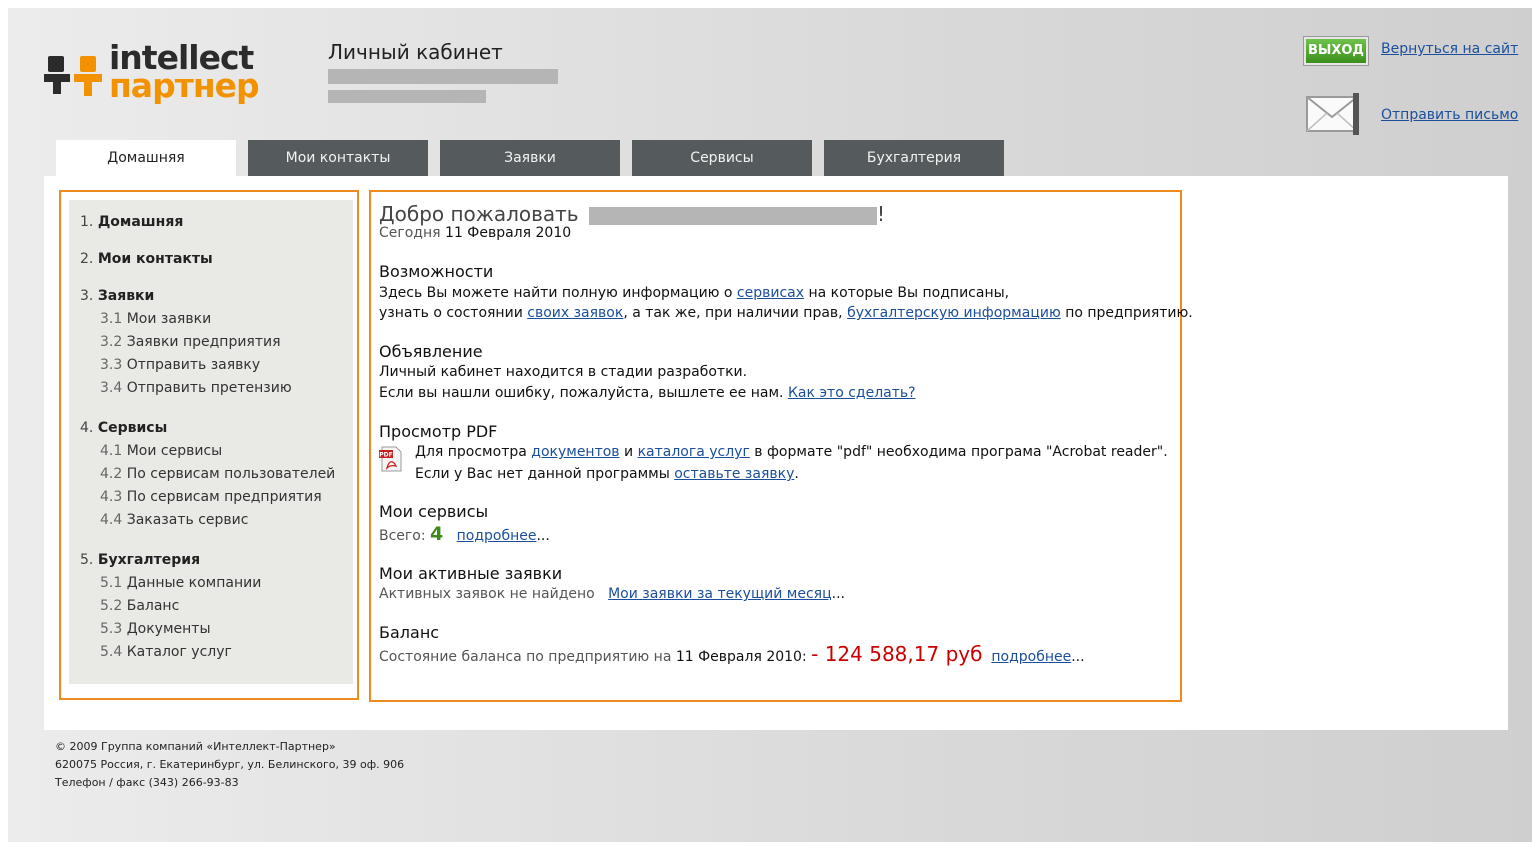 Image resolution: width=1532 pixels, height=842 pixels. I want to click on sidebar-subitem-order-service: 4.4 Заказать сервис, so click(174, 520).